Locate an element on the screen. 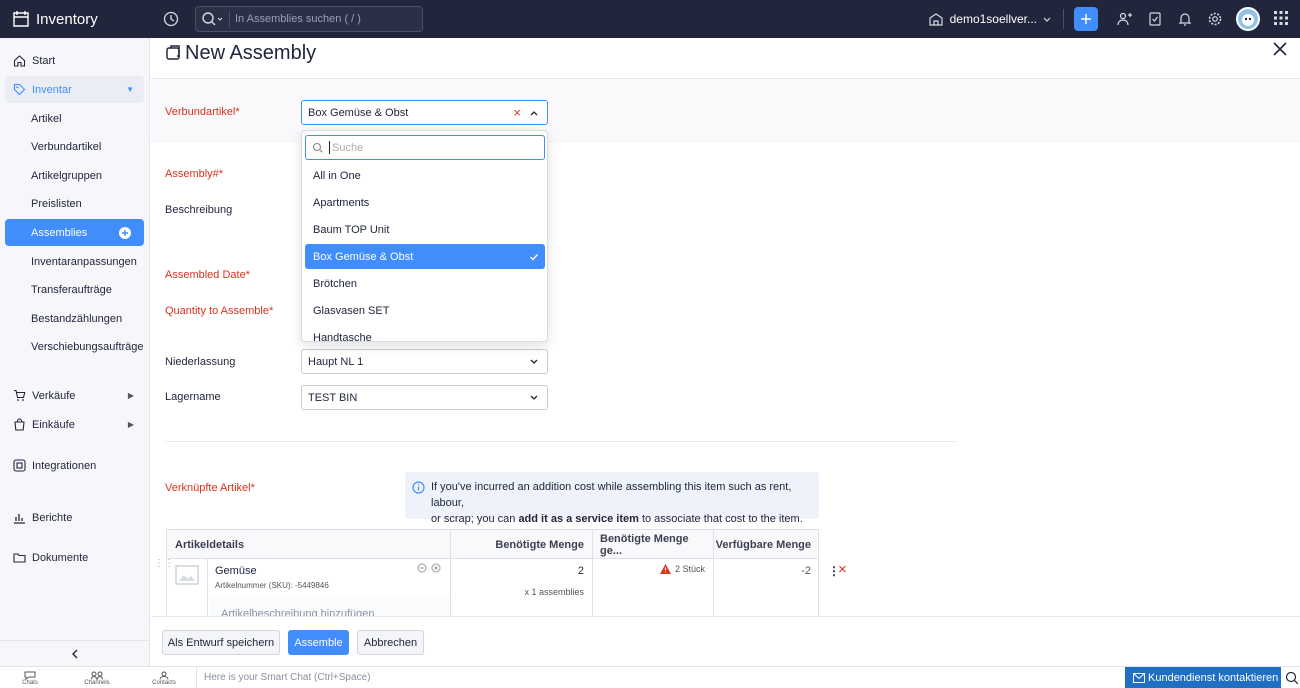 This screenshot has width=1300, height=688. integrations-icon is located at coordinates (19, 465).